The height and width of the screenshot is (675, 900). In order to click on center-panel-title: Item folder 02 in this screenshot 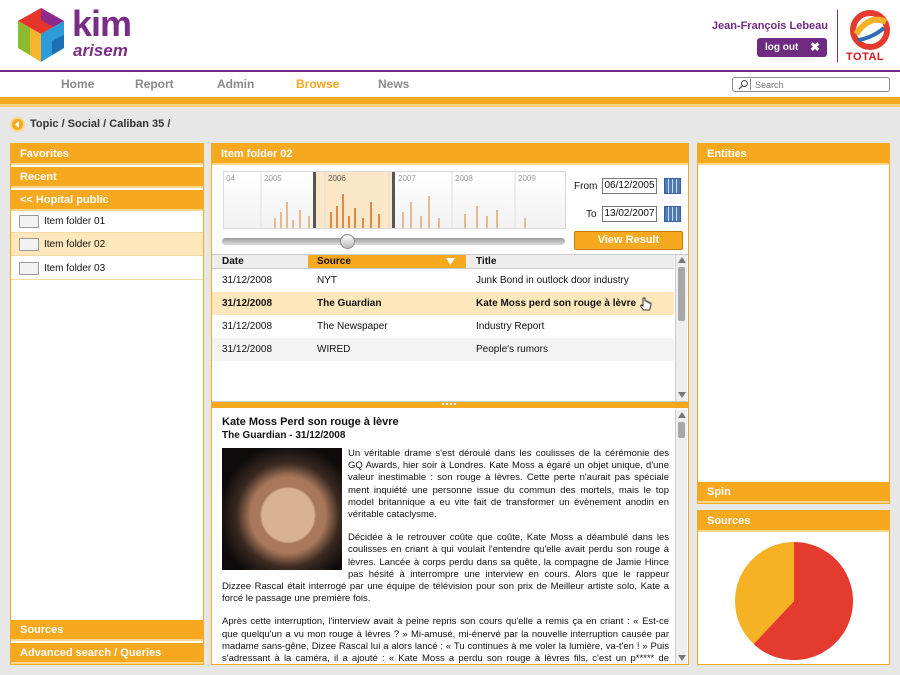, I will do `click(450, 154)`.